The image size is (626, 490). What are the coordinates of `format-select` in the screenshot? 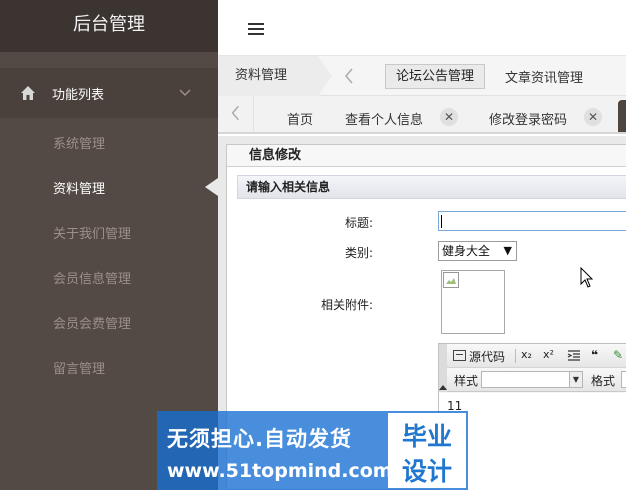 It's located at (623, 379).